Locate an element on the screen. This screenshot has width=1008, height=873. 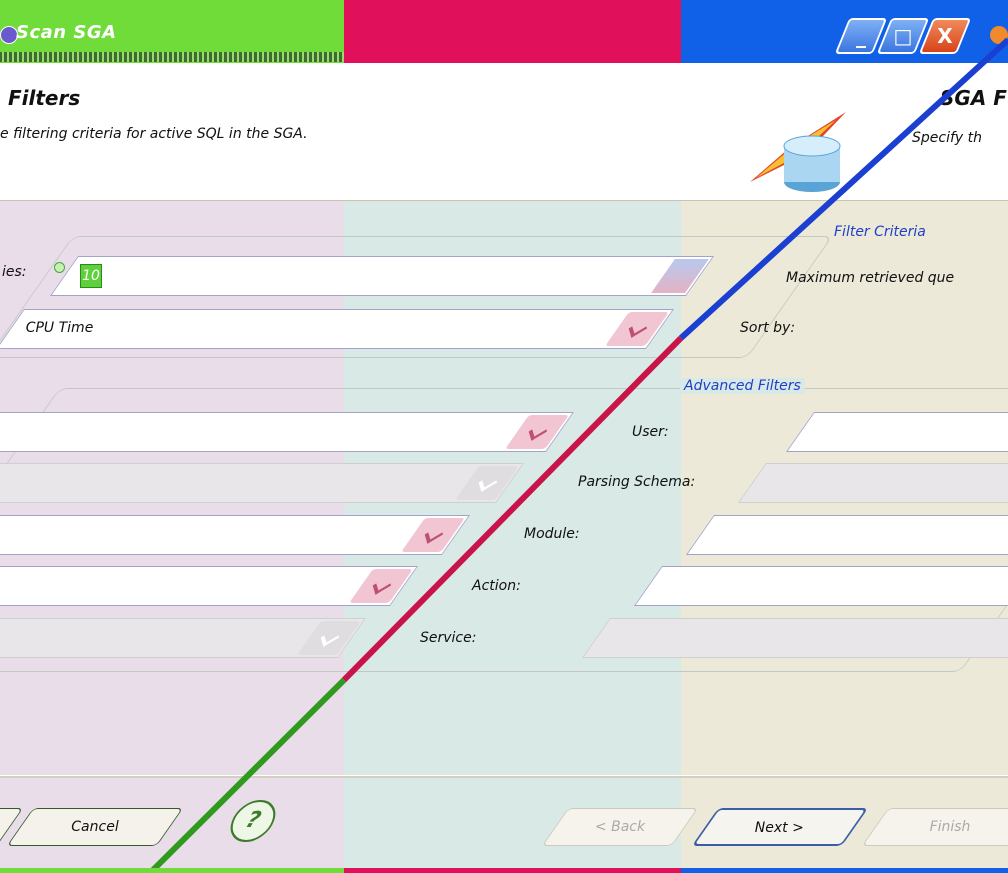
cancel-label: Cancel is located at coordinates (95, 827).